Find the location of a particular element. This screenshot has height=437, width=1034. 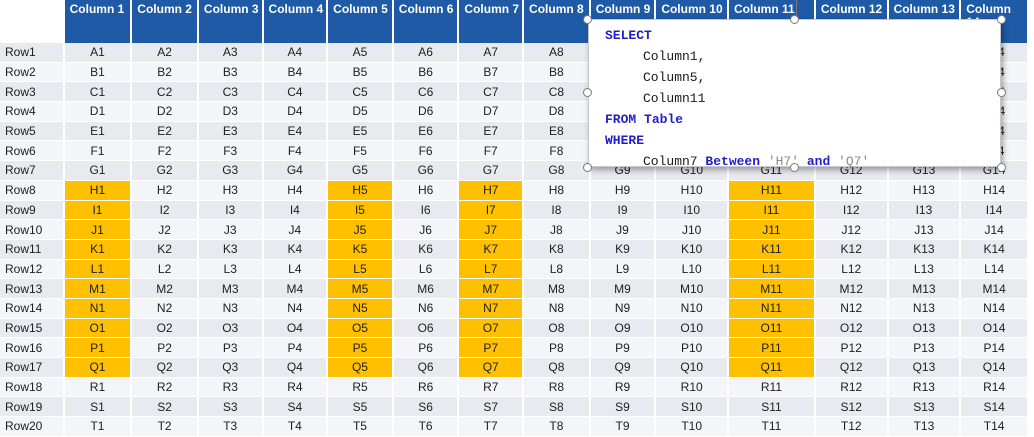

table-cell: T1 is located at coordinates (98, 427).